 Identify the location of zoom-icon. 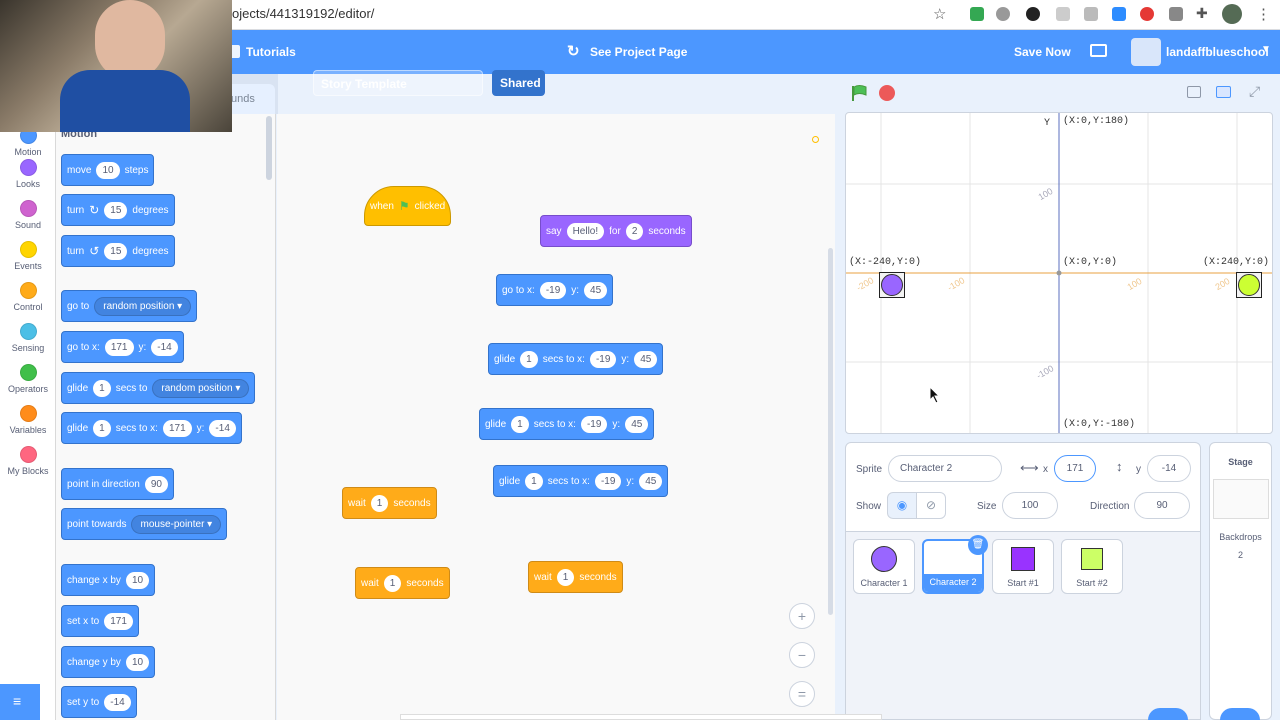
(1119, 14).